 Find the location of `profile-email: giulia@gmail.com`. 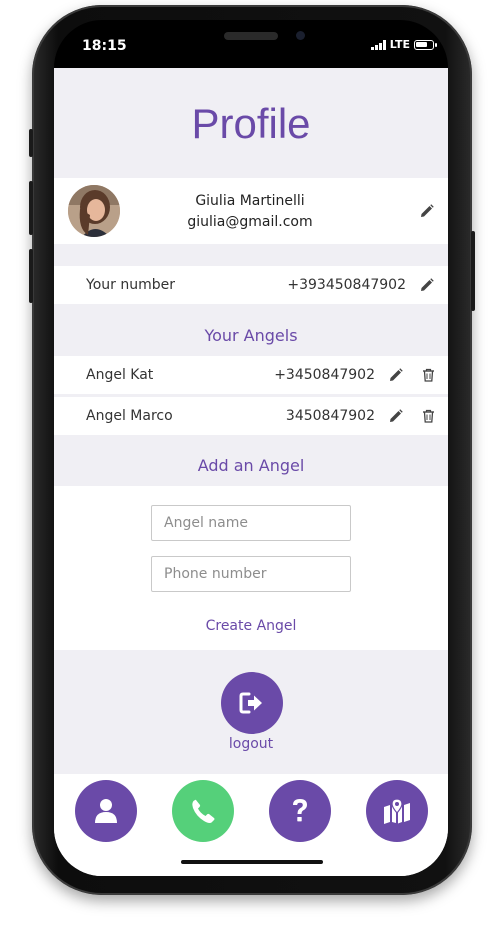

profile-email: giulia@gmail.com is located at coordinates (250, 222).